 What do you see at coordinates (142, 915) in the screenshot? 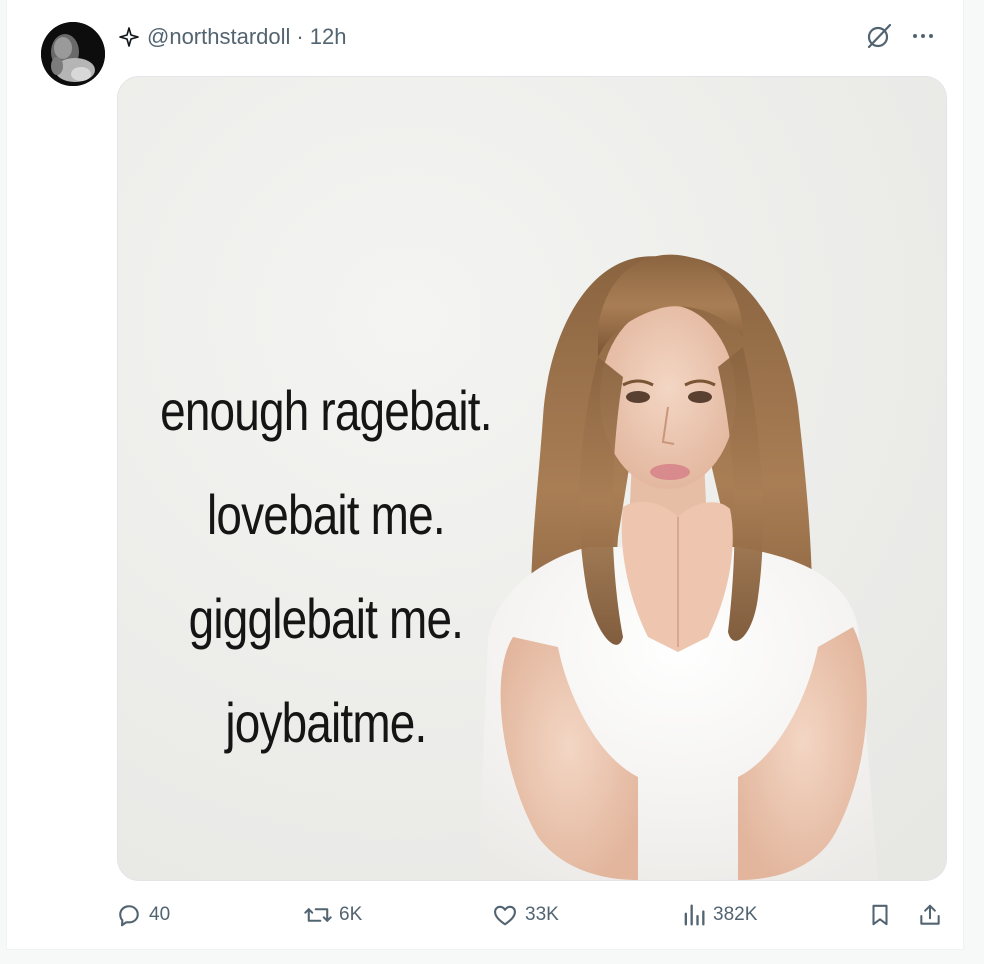
I see `reply-button: 40` at bounding box center [142, 915].